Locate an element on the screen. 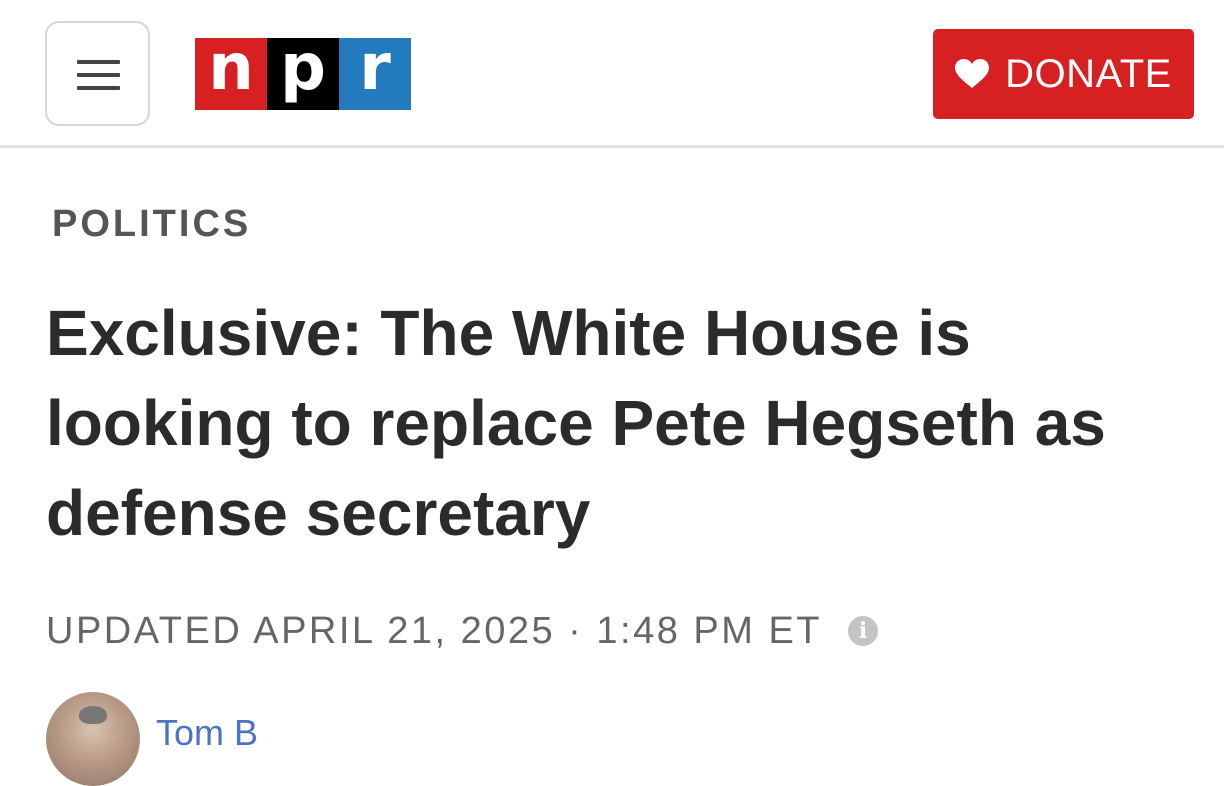 The image size is (1224, 786). donate-label: DONATE is located at coordinates (1088, 74).